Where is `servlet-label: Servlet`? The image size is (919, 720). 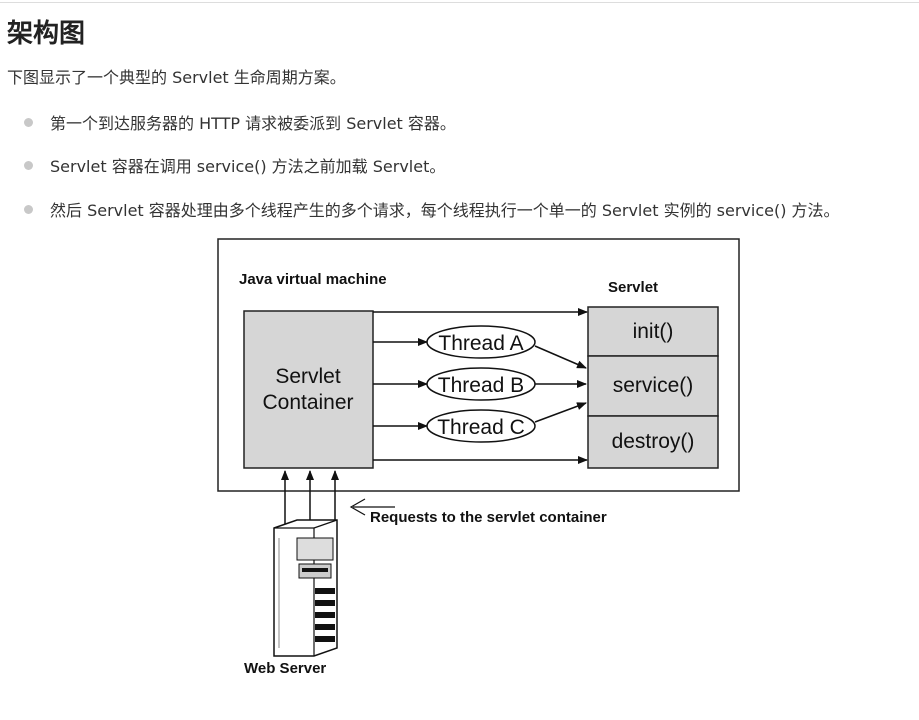 servlet-label: Servlet is located at coordinates (633, 287).